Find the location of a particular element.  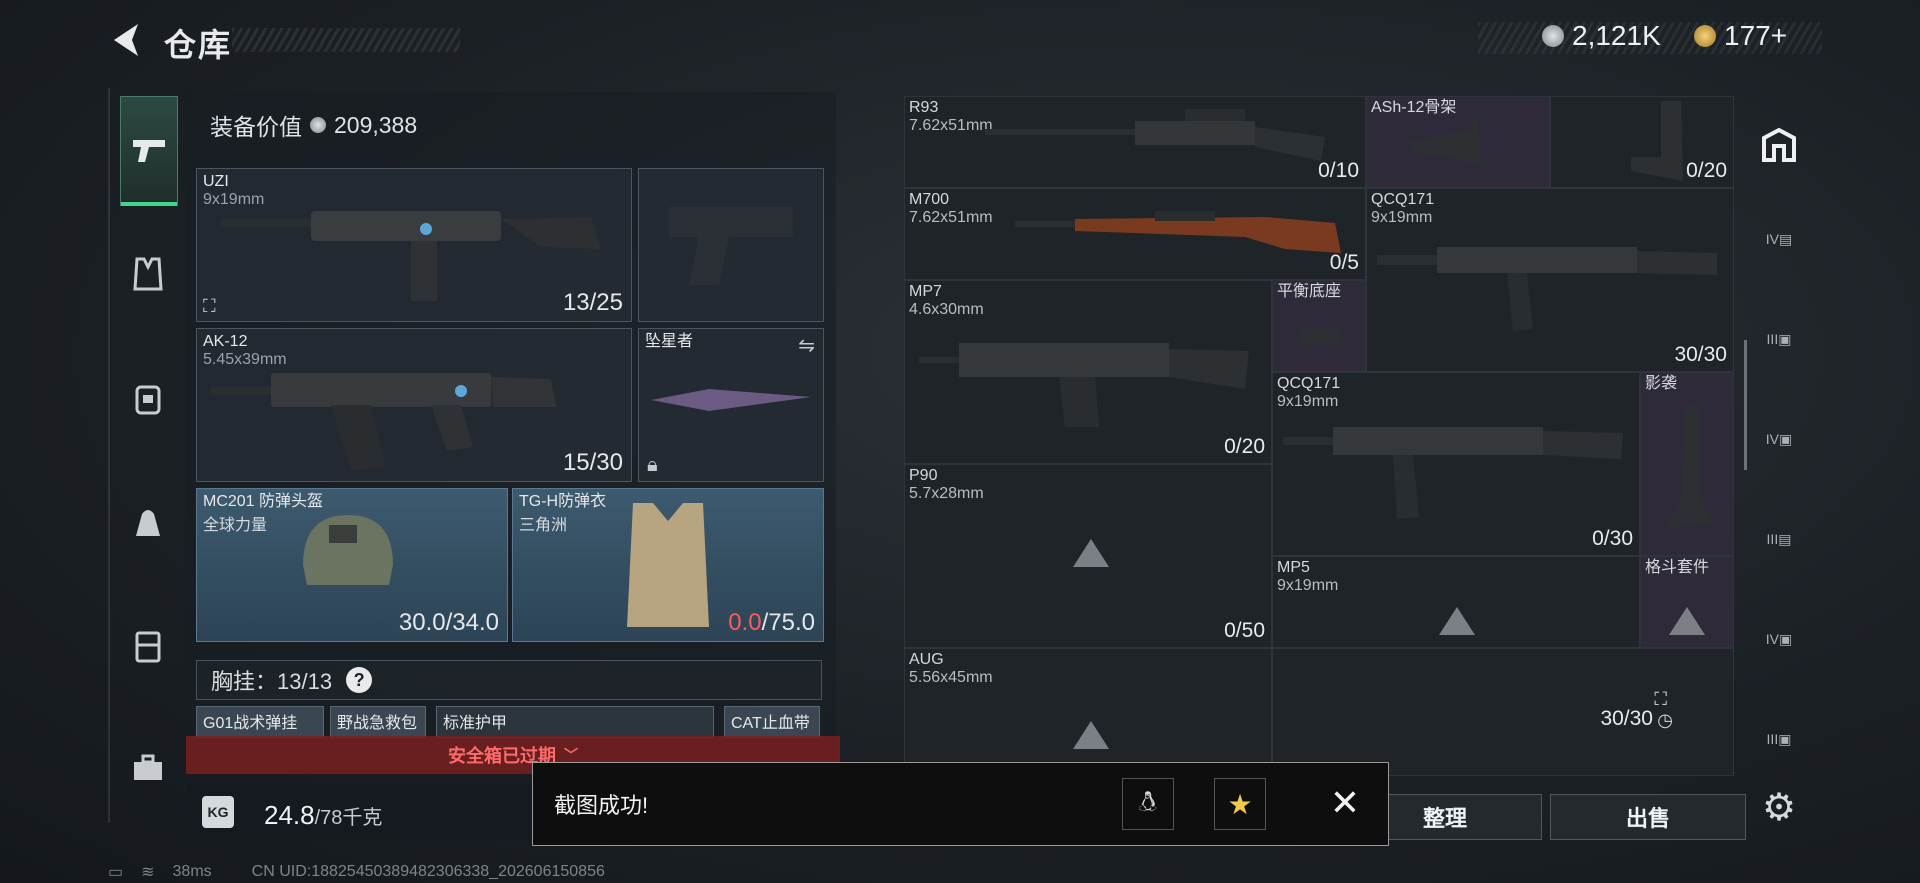

filter-all is located at coordinates (1779, 145).